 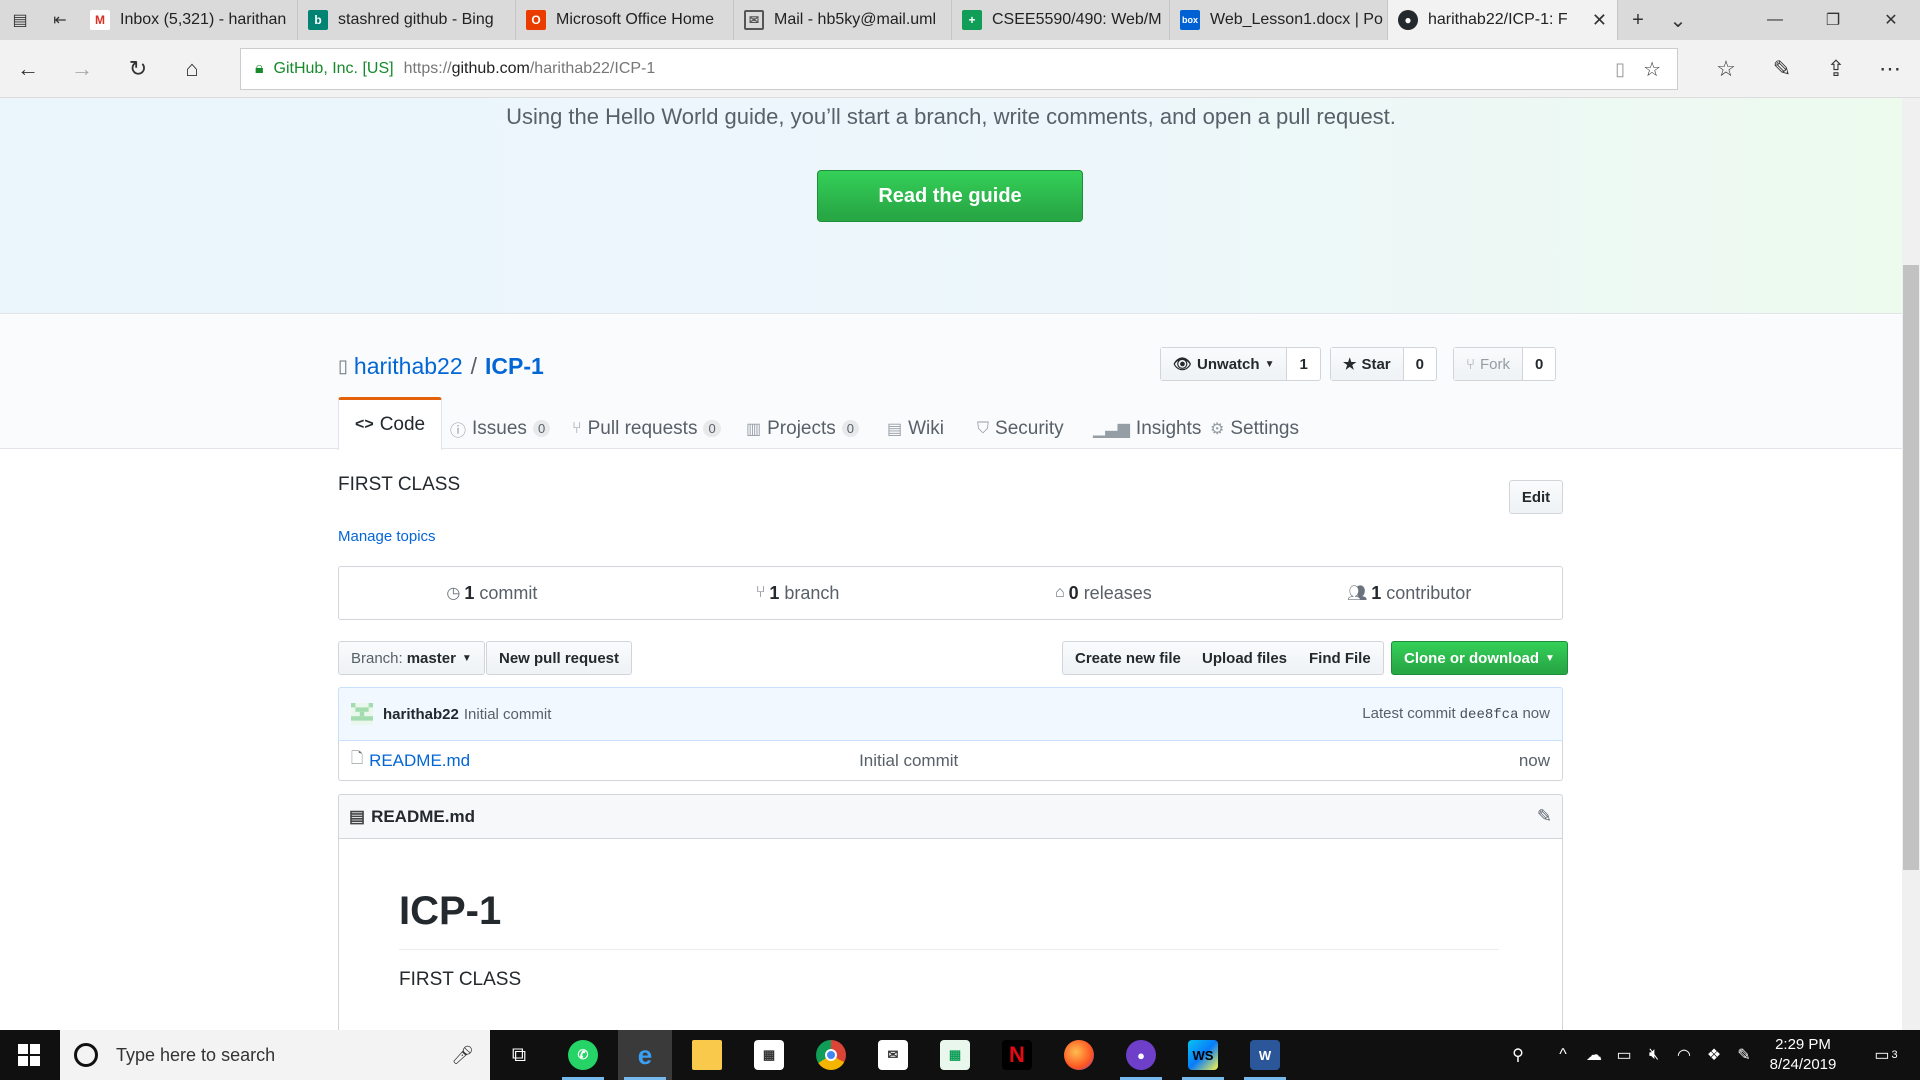 I want to click on read-guide-button: Read the guide, so click(x=950, y=196).